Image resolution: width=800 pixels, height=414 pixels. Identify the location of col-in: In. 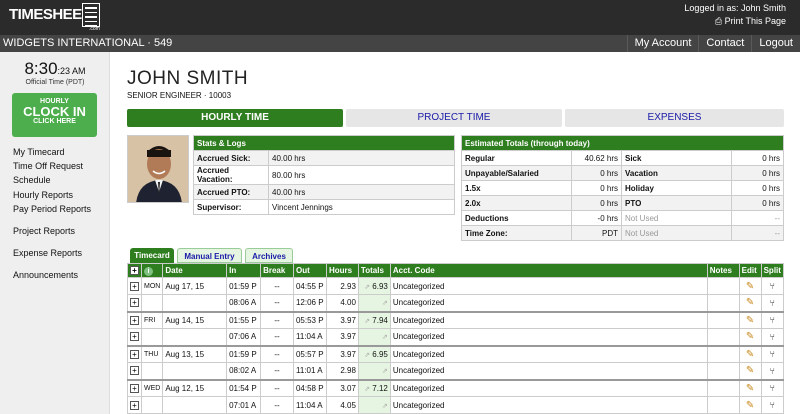
(244, 270).